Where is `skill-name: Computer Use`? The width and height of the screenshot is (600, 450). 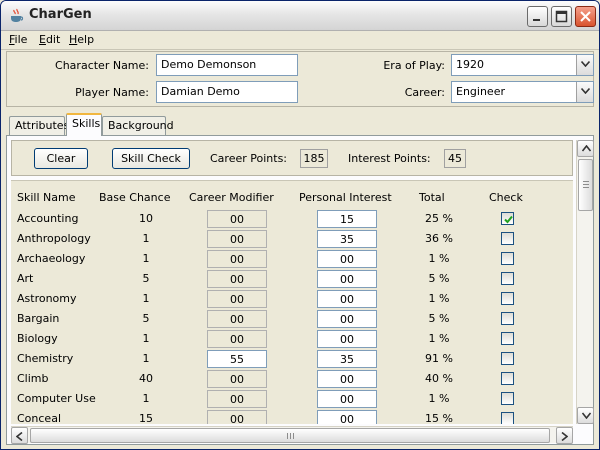
skill-name: Computer Use is located at coordinates (56, 398).